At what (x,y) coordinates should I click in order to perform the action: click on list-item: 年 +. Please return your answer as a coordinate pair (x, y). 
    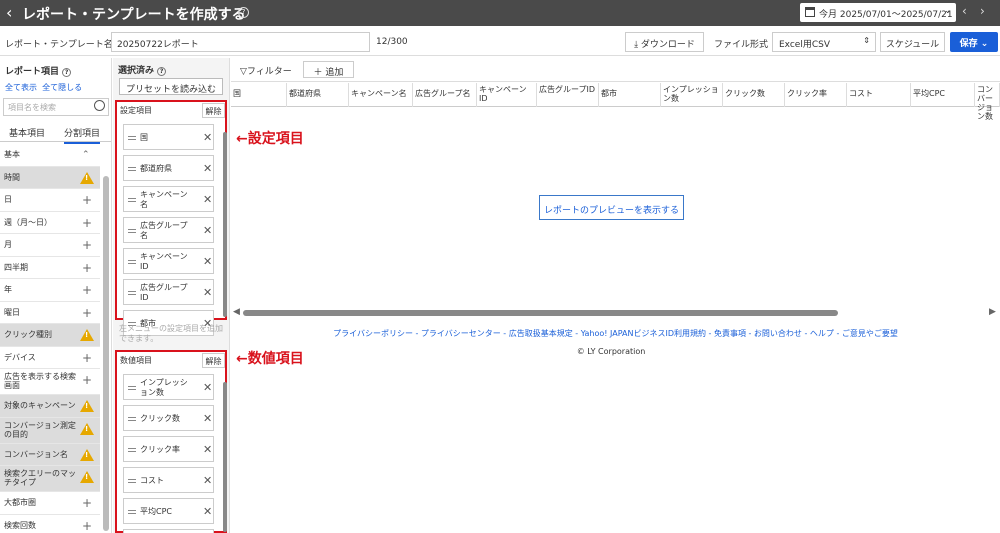
    Looking at the image, I should click on (50, 290).